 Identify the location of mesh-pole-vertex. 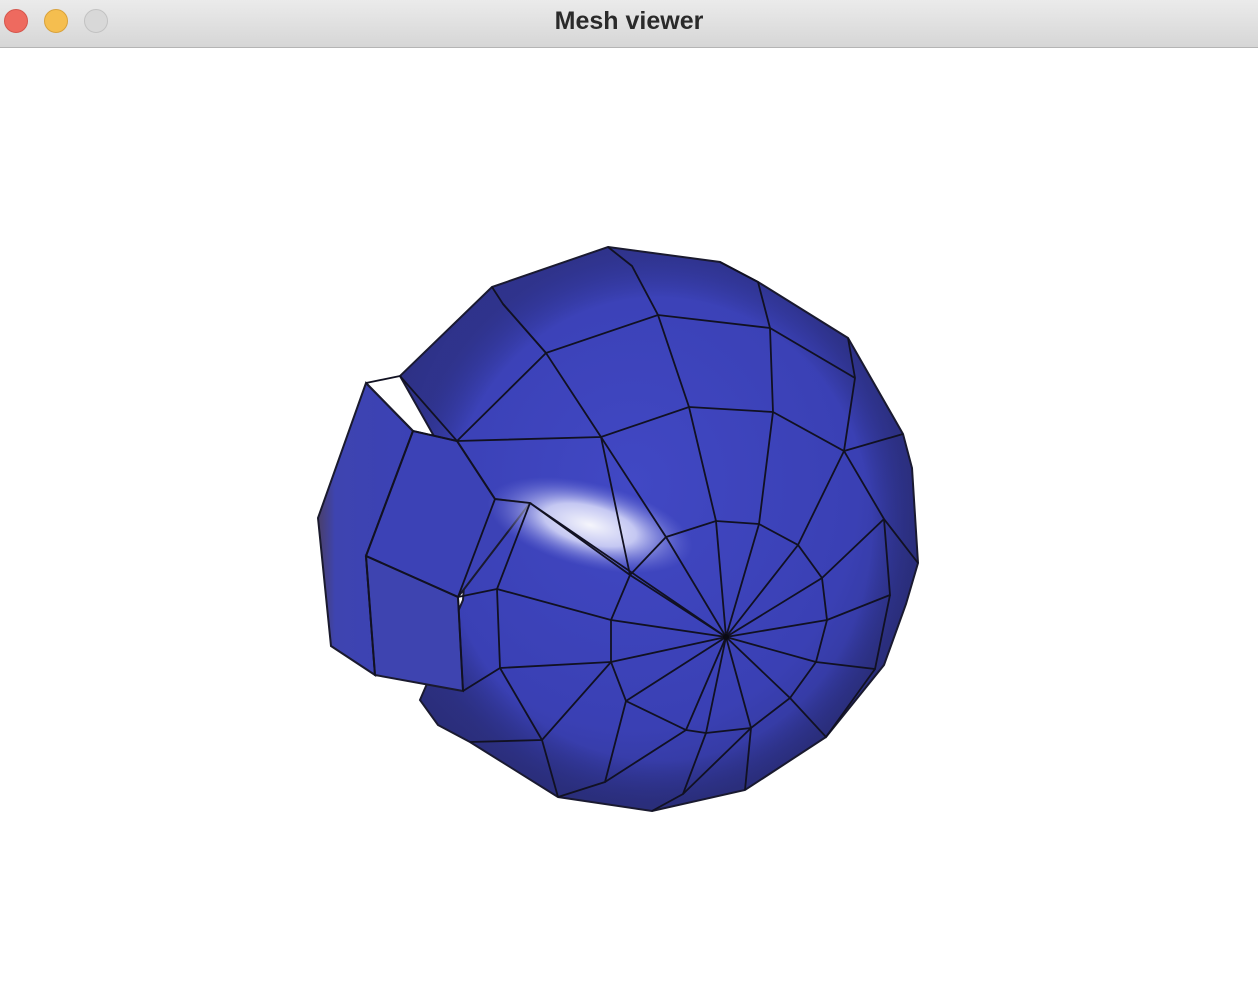
(726, 637).